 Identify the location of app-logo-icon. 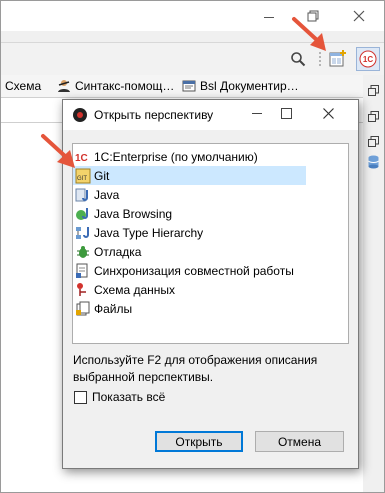
(80, 115).